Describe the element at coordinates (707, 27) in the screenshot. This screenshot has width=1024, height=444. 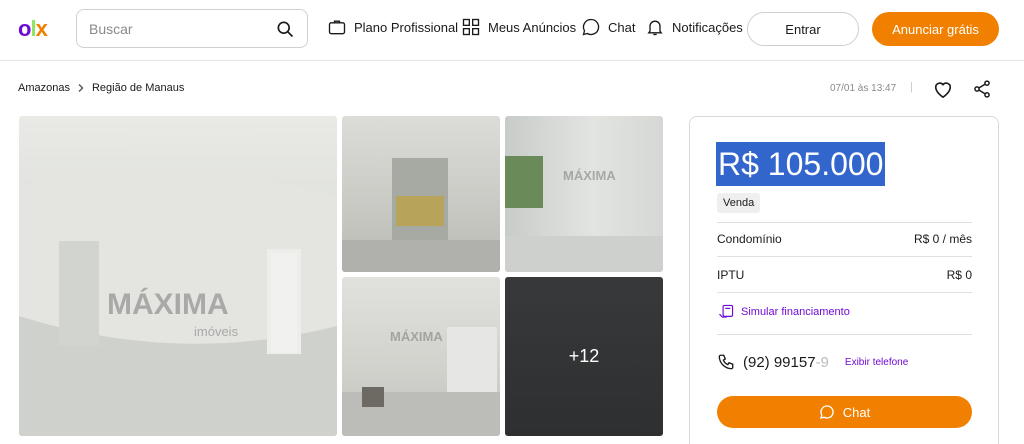
I see `nav-label: Notificações` at that location.